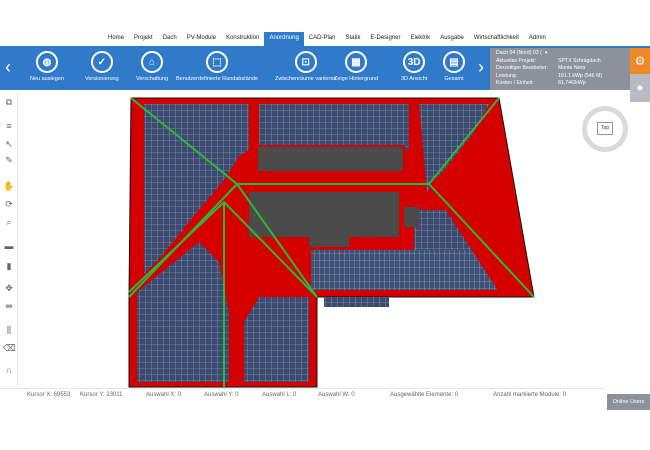 The image size is (650, 450). What do you see at coordinates (414, 79) in the screenshot?
I see `tool-label: 3D Ansicht` at bounding box center [414, 79].